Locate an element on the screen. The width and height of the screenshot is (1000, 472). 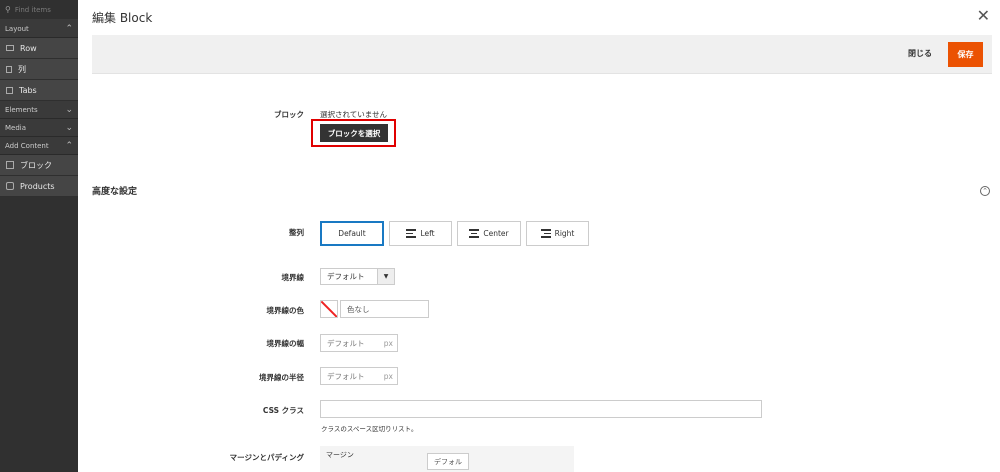
border-select: デフォルト ▼ is located at coordinates (357, 276).